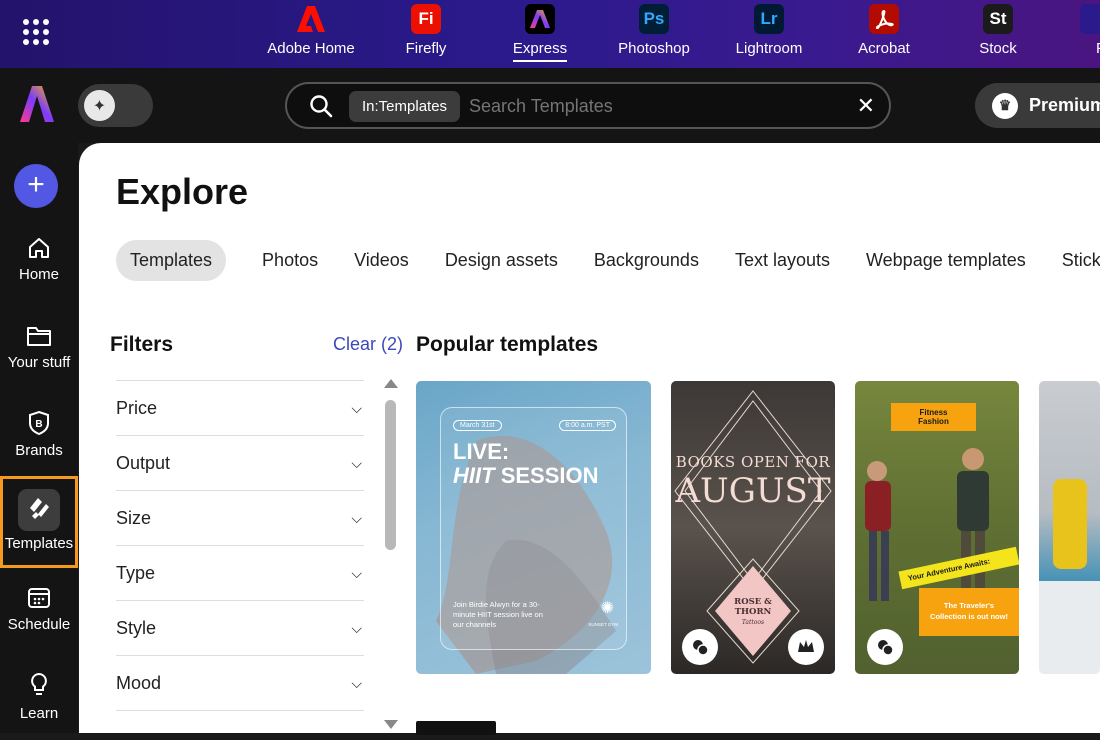 This screenshot has width=1100, height=740. Describe the element at coordinates (806, 647) in the screenshot. I see `premium-crown-icon` at that location.